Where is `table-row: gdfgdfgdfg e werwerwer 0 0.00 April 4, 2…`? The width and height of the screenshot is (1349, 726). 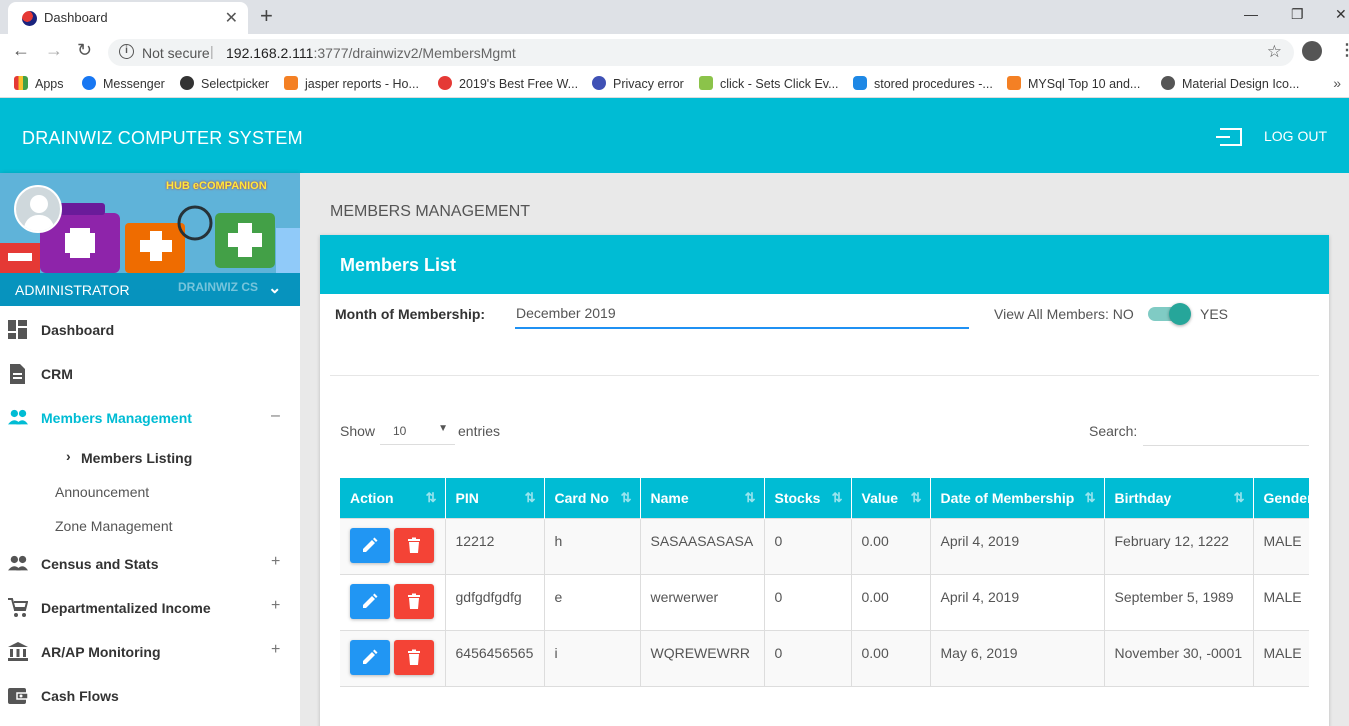
table-row: gdfgdfgdfg e werwerwer 0 0.00 April 4, 2… is located at coordinates (824, 601).